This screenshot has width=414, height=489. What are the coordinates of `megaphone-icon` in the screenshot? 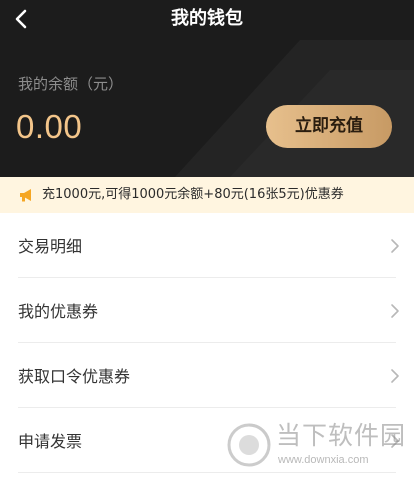 It's located at (27, 195).